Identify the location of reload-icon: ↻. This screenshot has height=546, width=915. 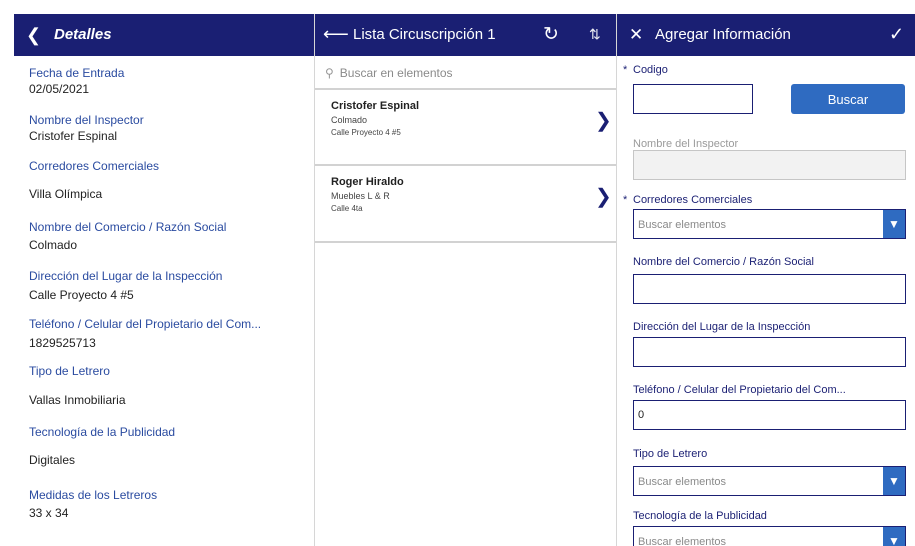
(551, 34).